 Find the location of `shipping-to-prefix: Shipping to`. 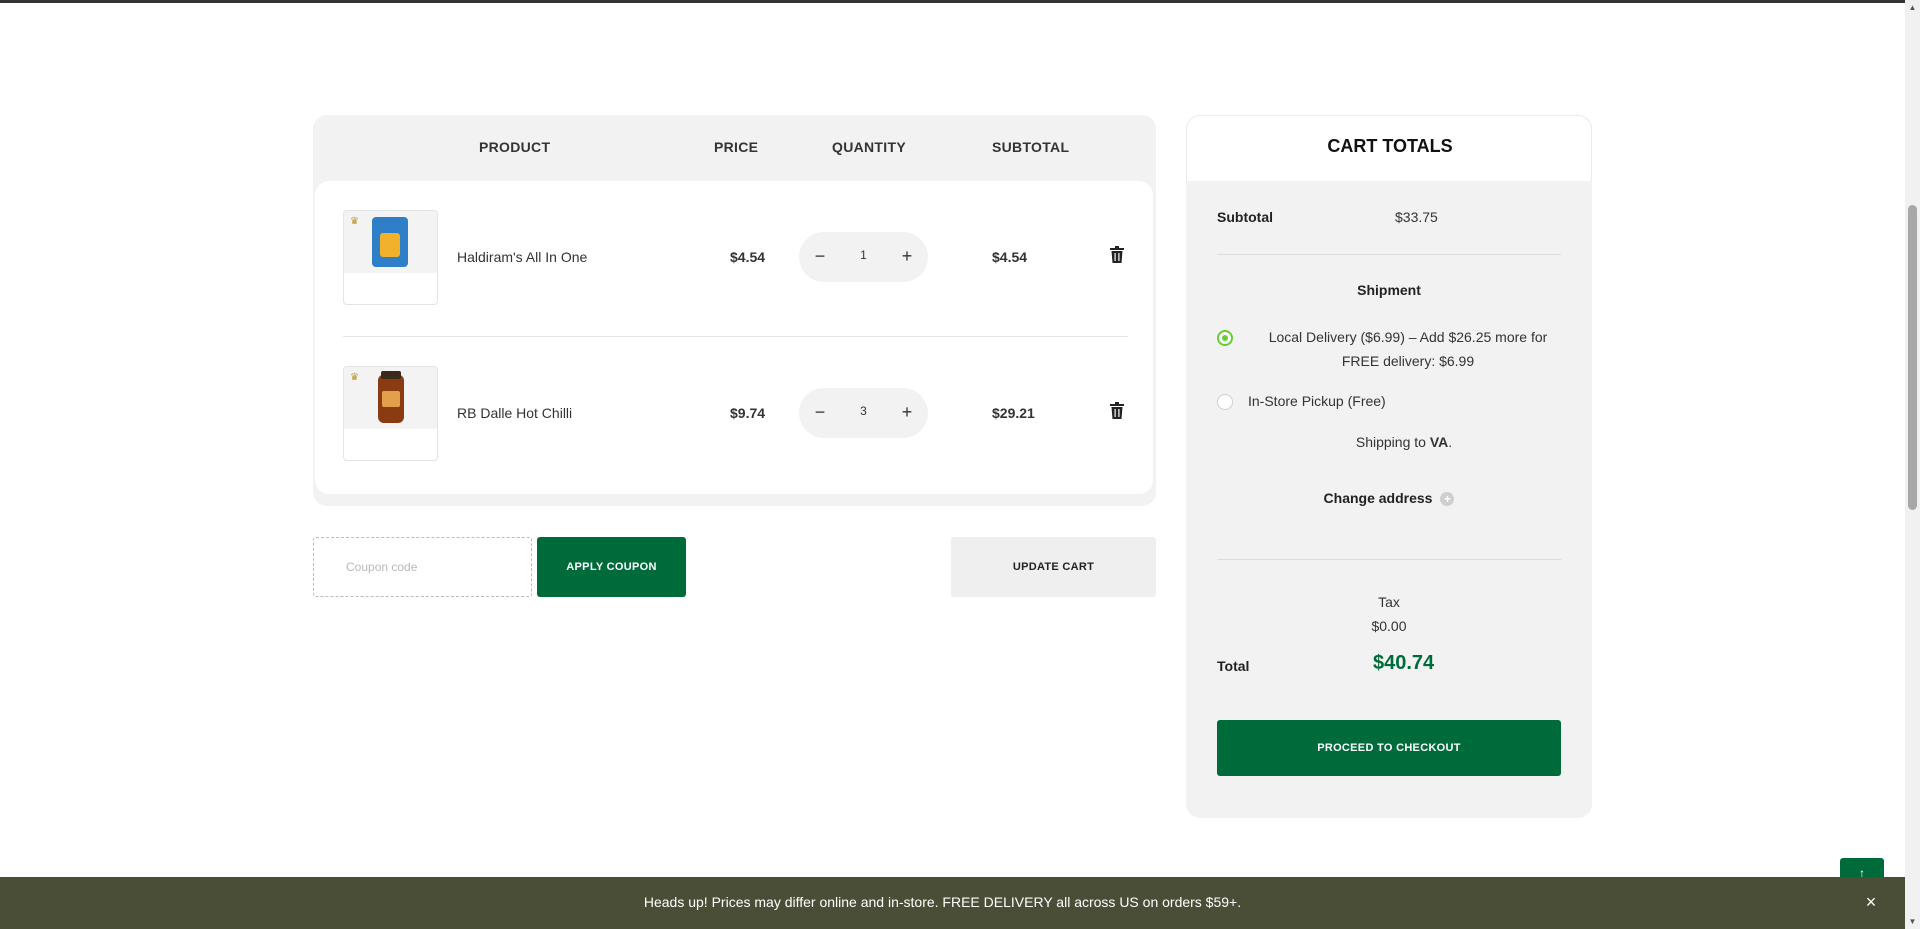

shipping-to-prefix: Shipping to is located at coordinates (1392, 442).